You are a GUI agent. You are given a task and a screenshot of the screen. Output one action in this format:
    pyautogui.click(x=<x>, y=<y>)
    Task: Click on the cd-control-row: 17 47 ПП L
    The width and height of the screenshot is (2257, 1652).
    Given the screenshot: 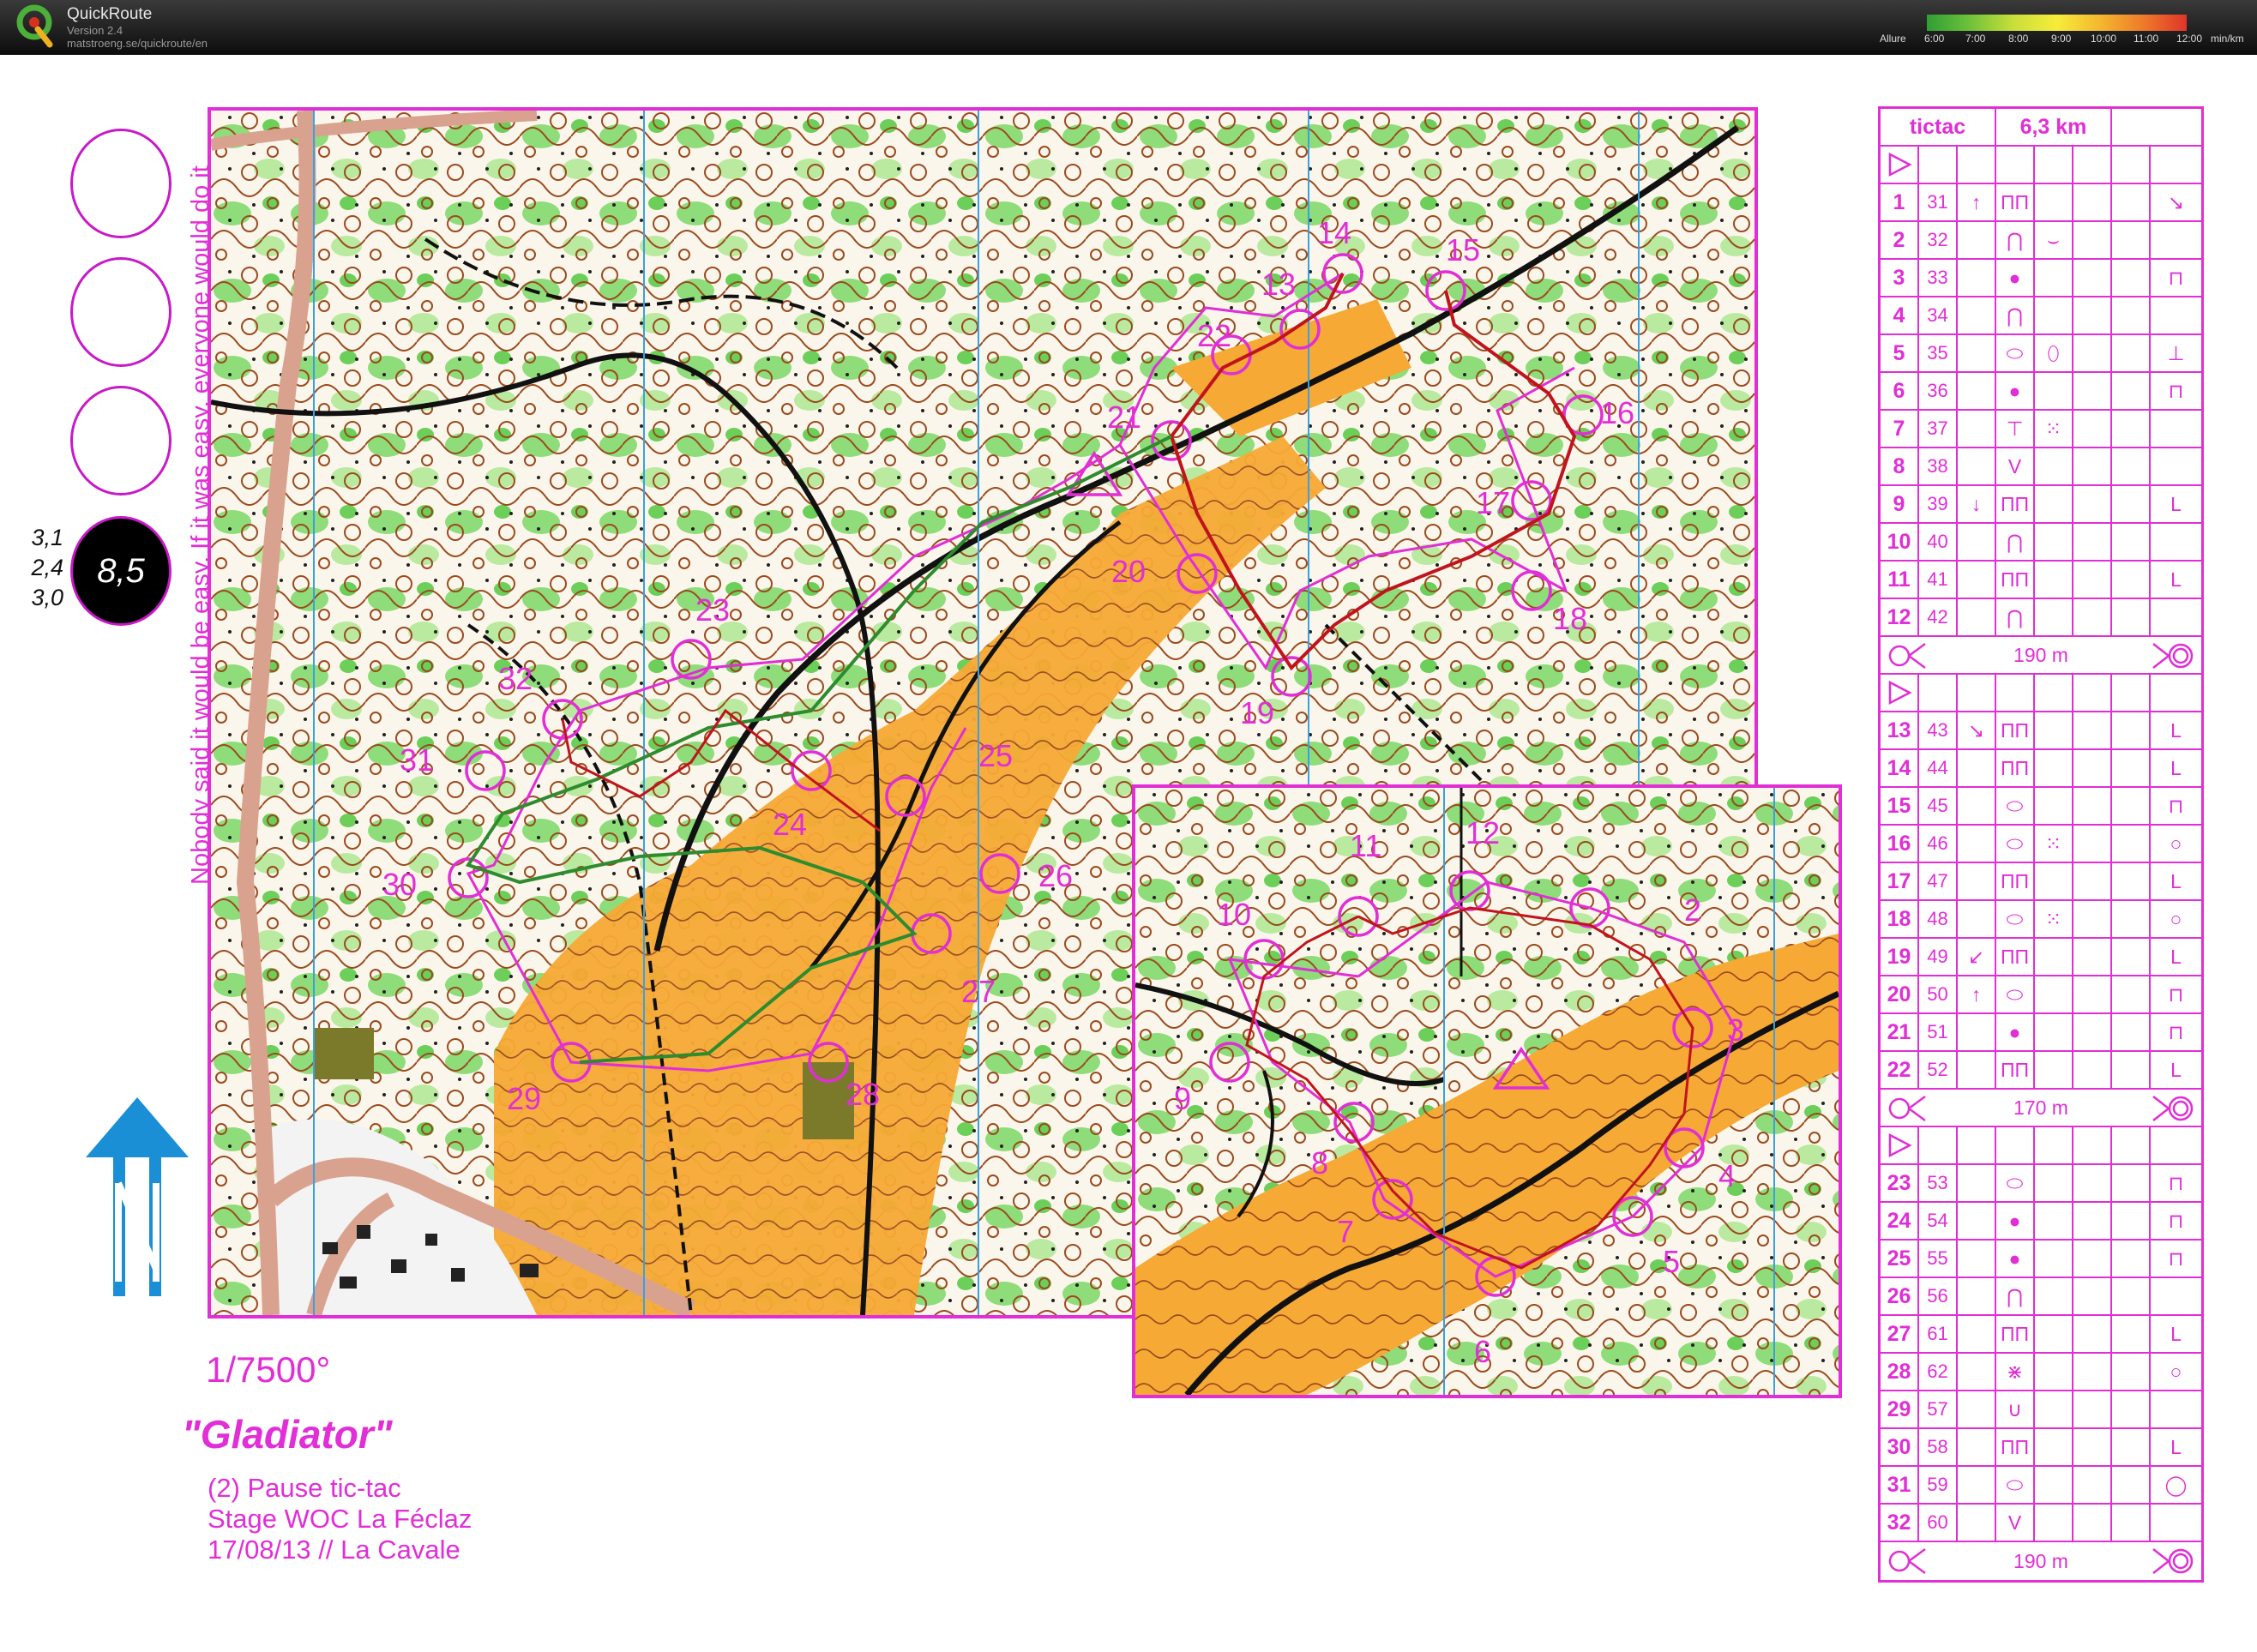 What is the action you would take?
    pyautogui.click(x=2041, y=882)
    